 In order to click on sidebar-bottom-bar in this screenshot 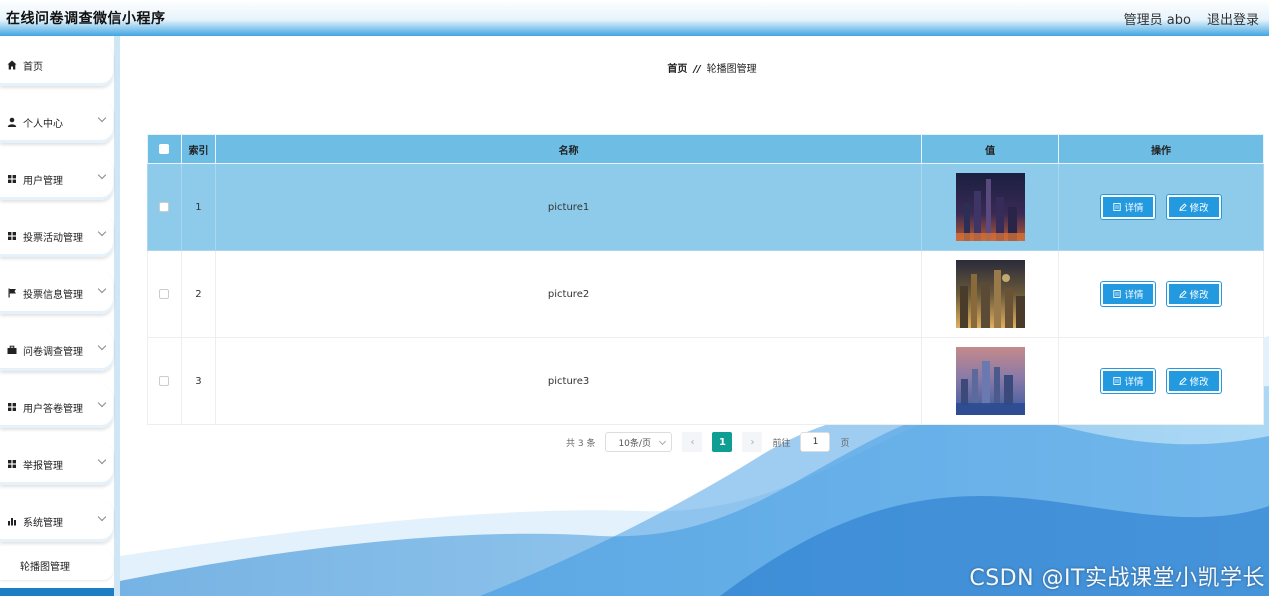, I will do `click(57, 592)`.